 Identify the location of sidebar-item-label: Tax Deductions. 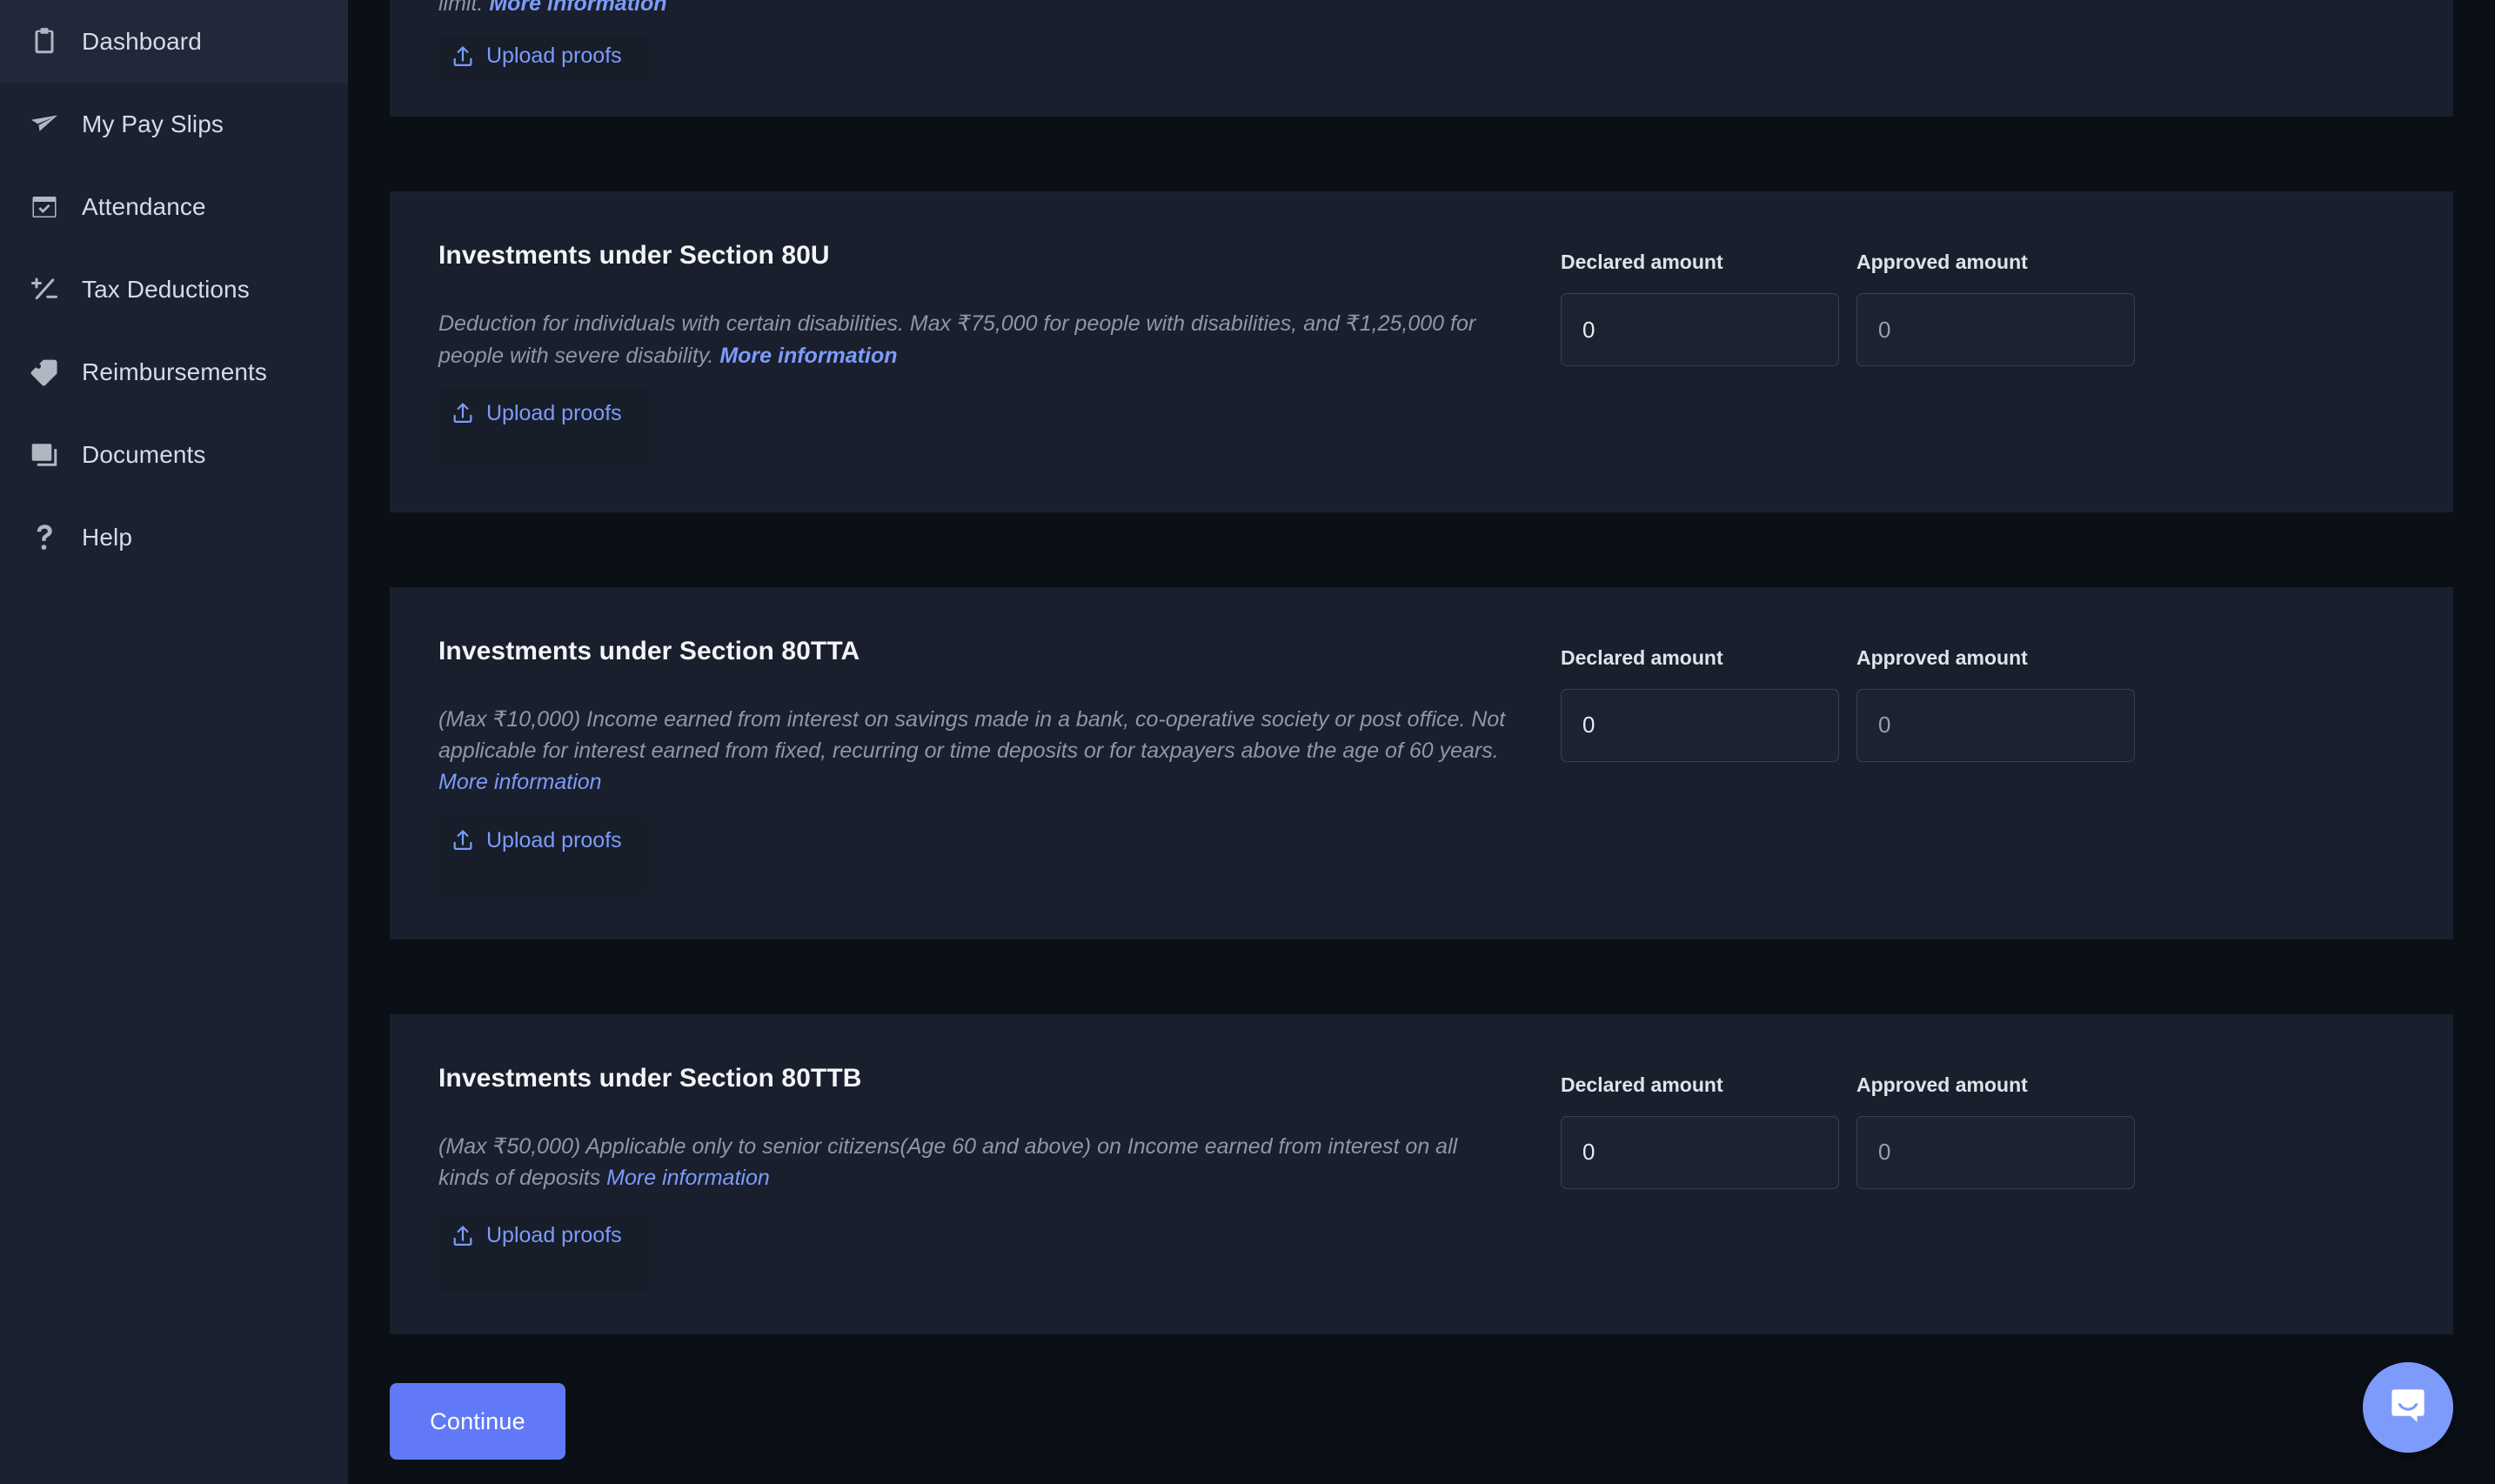
(166, 289).